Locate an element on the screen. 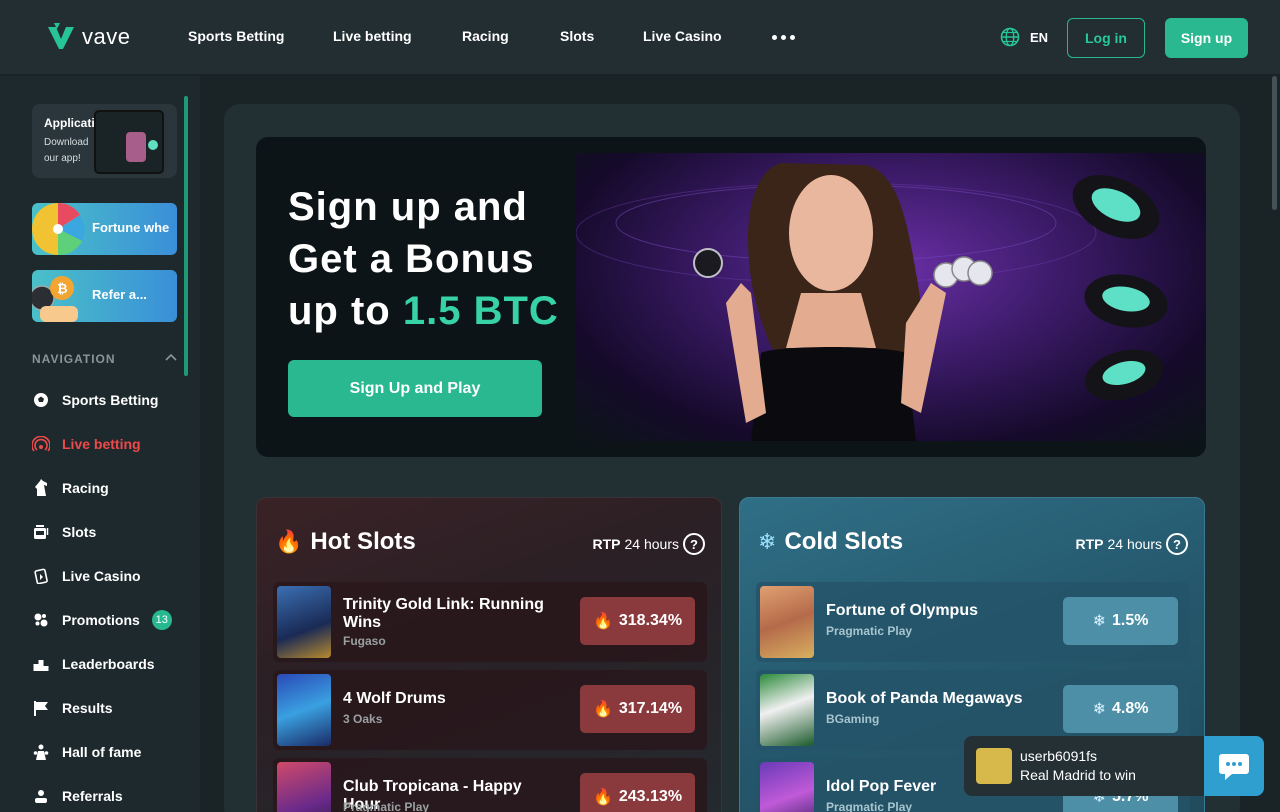 This screenshot has height=812, width=1280. sidebar-item-live-betting: Live betting is located at coordinates (86, 444).